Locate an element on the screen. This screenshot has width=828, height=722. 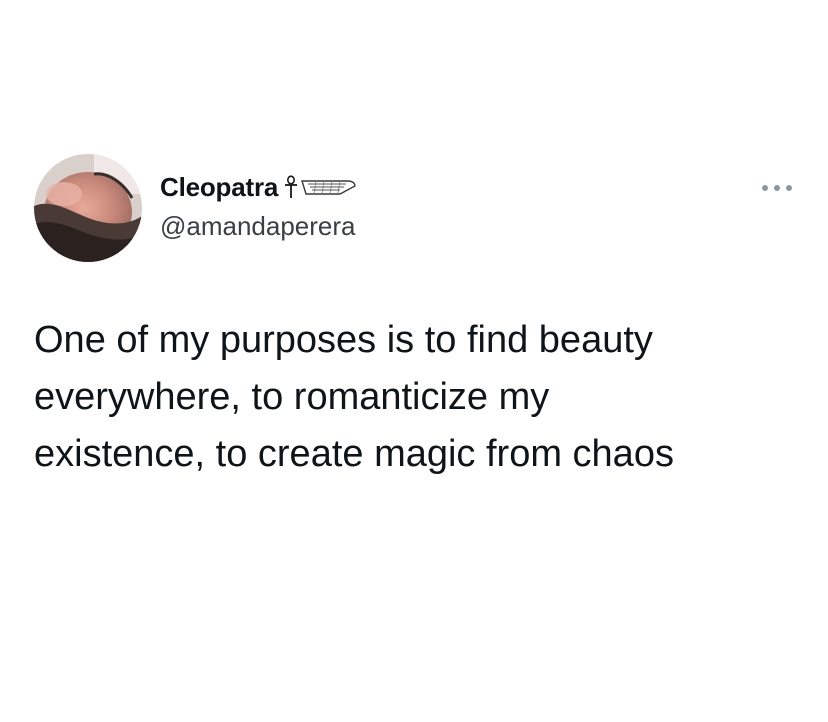
author-name-row: Cleopatra is located at coordinates (258, 187).